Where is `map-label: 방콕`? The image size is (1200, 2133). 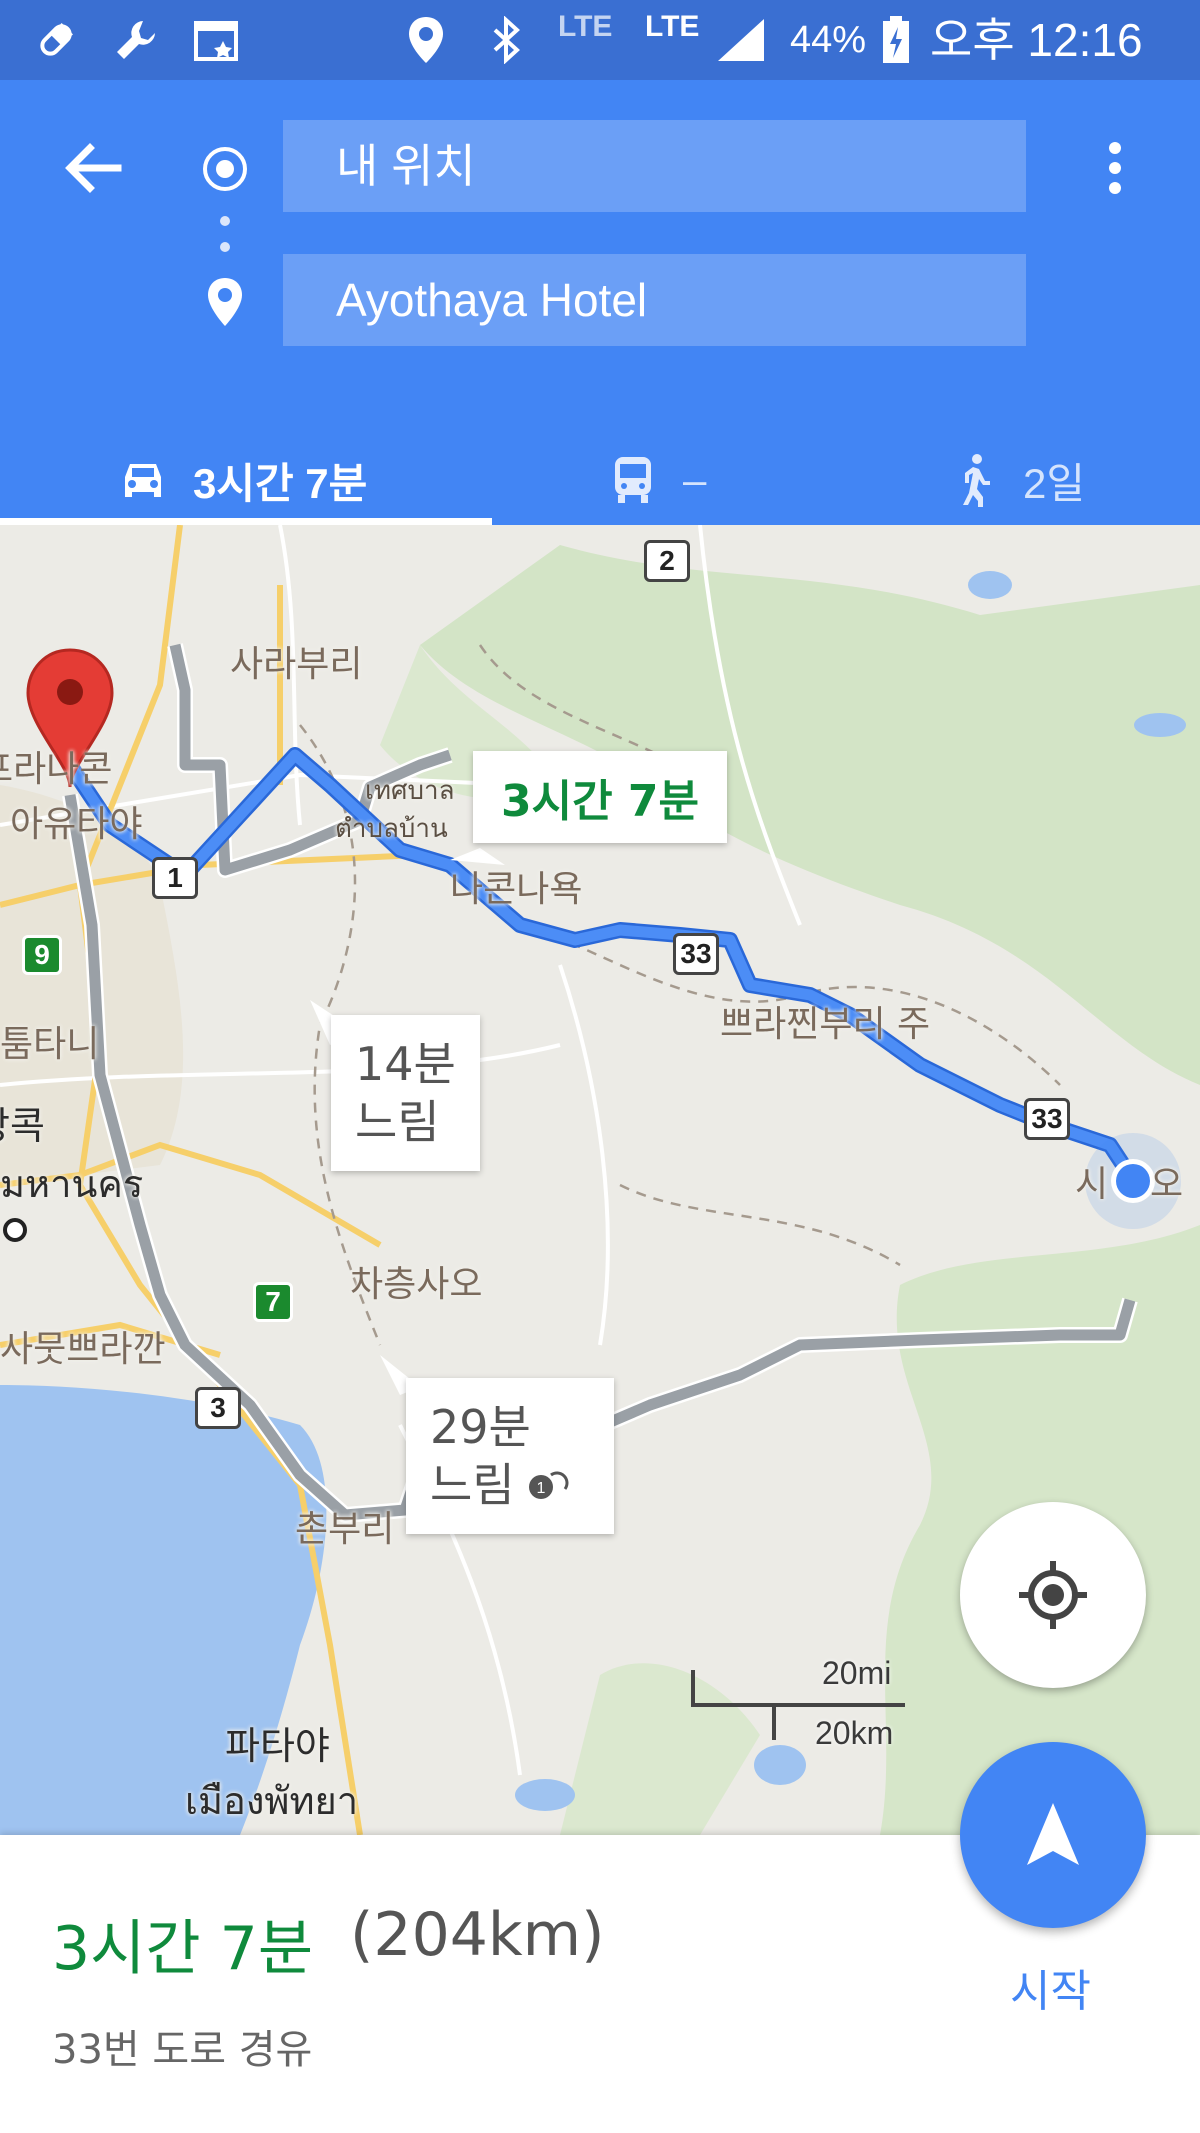 map-label: 방콕 is located at coordinates (22, 1126).